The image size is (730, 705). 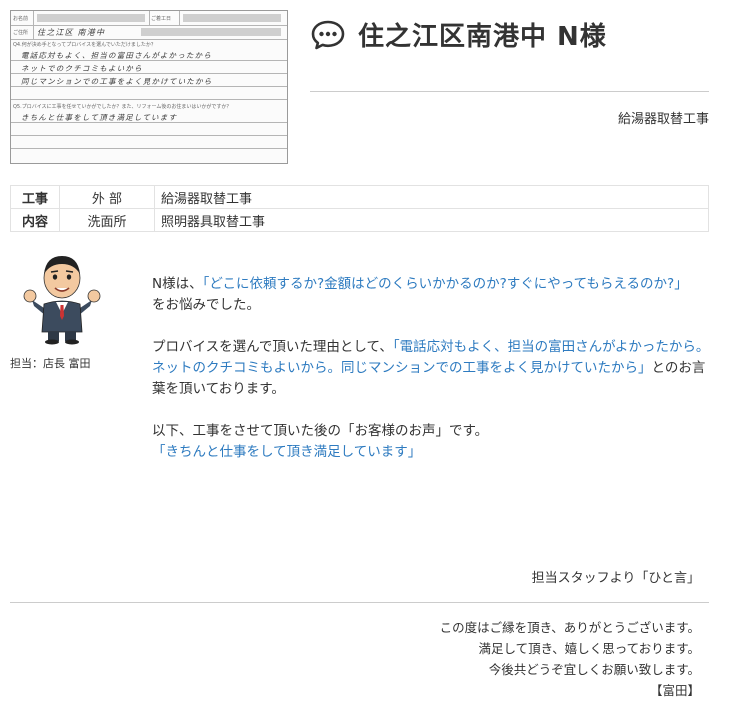 I want to click on q4-answer-line-3: 同じマンションでの工事をよく見かけていたから, so click(x=117, y=81).